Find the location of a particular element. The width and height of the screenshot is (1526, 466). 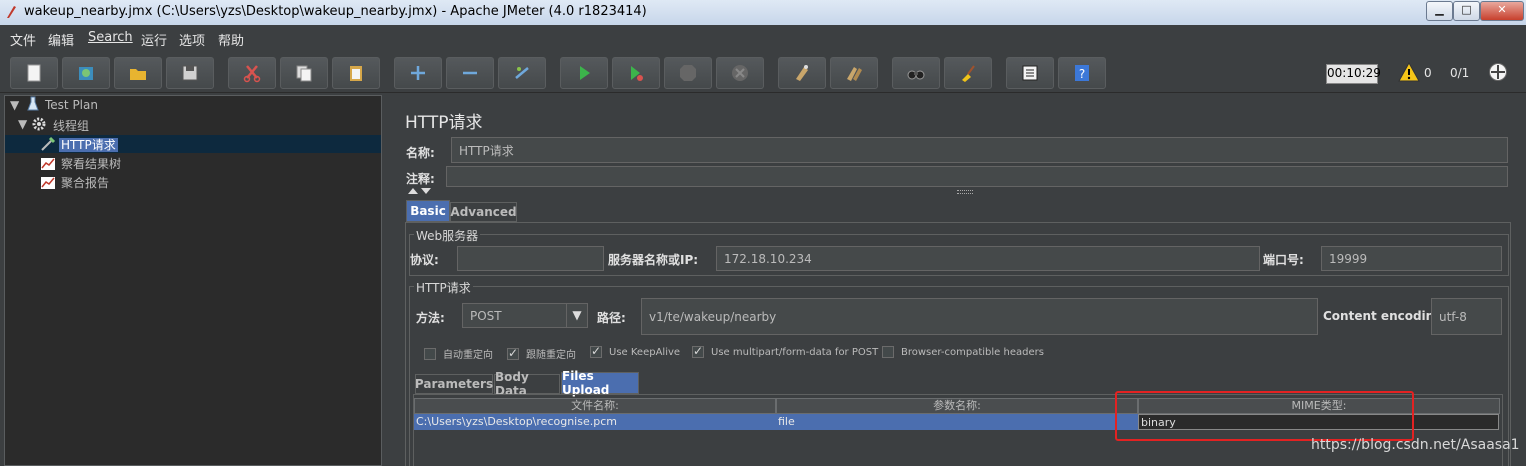

maximize-button: □ is located at coordinates (1466, 11).